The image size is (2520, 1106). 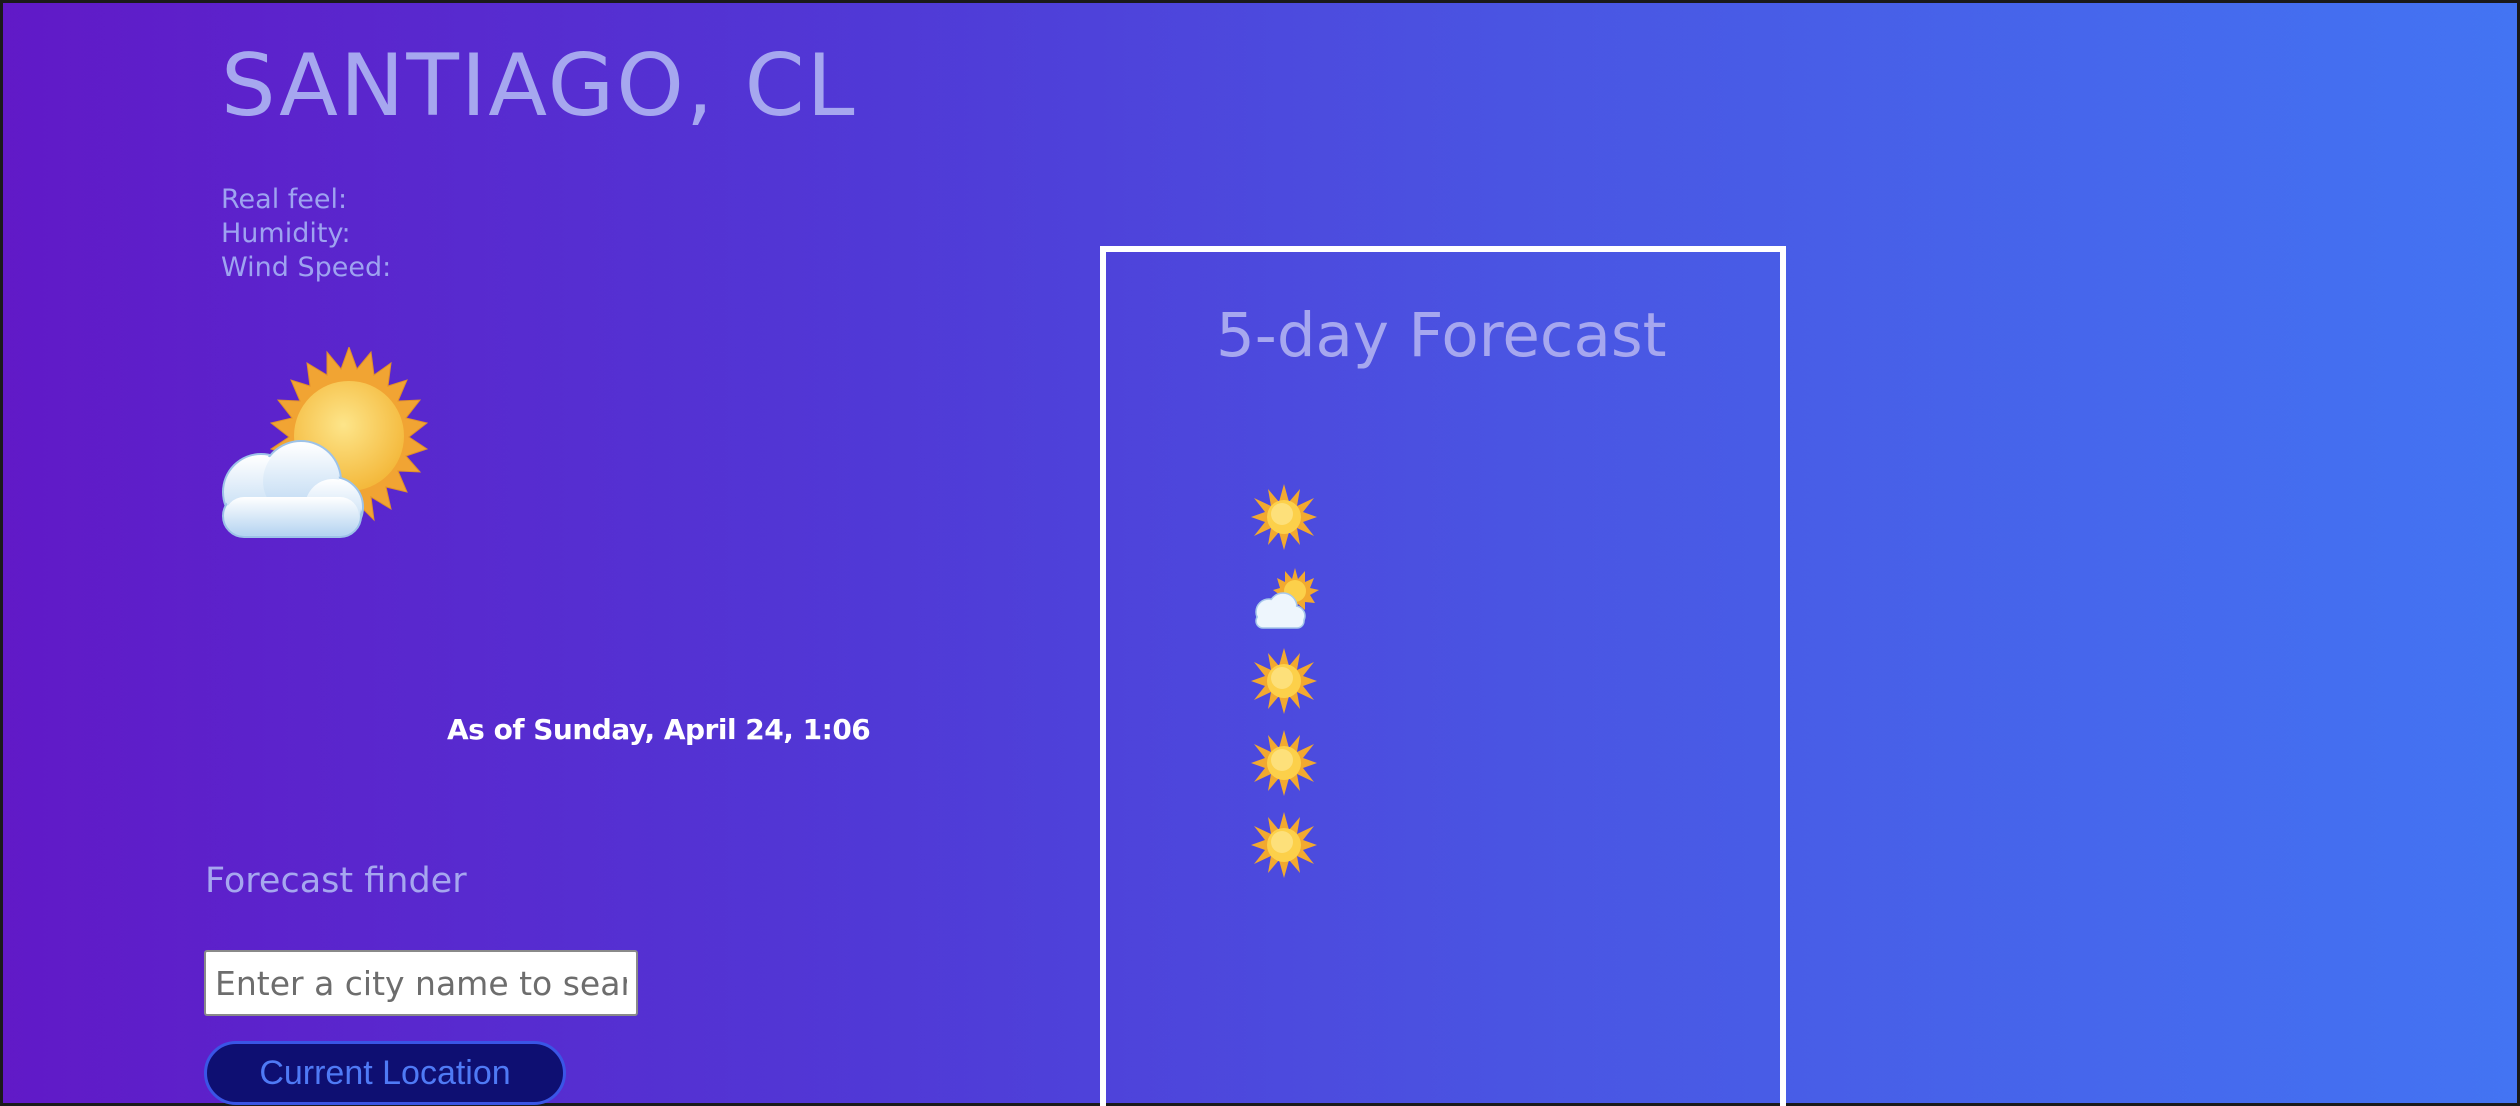 What do you see at coordinates (286, 233) in the screenshot?
I see `humidity-label: Humidity:` at bounding box center [286, 233].